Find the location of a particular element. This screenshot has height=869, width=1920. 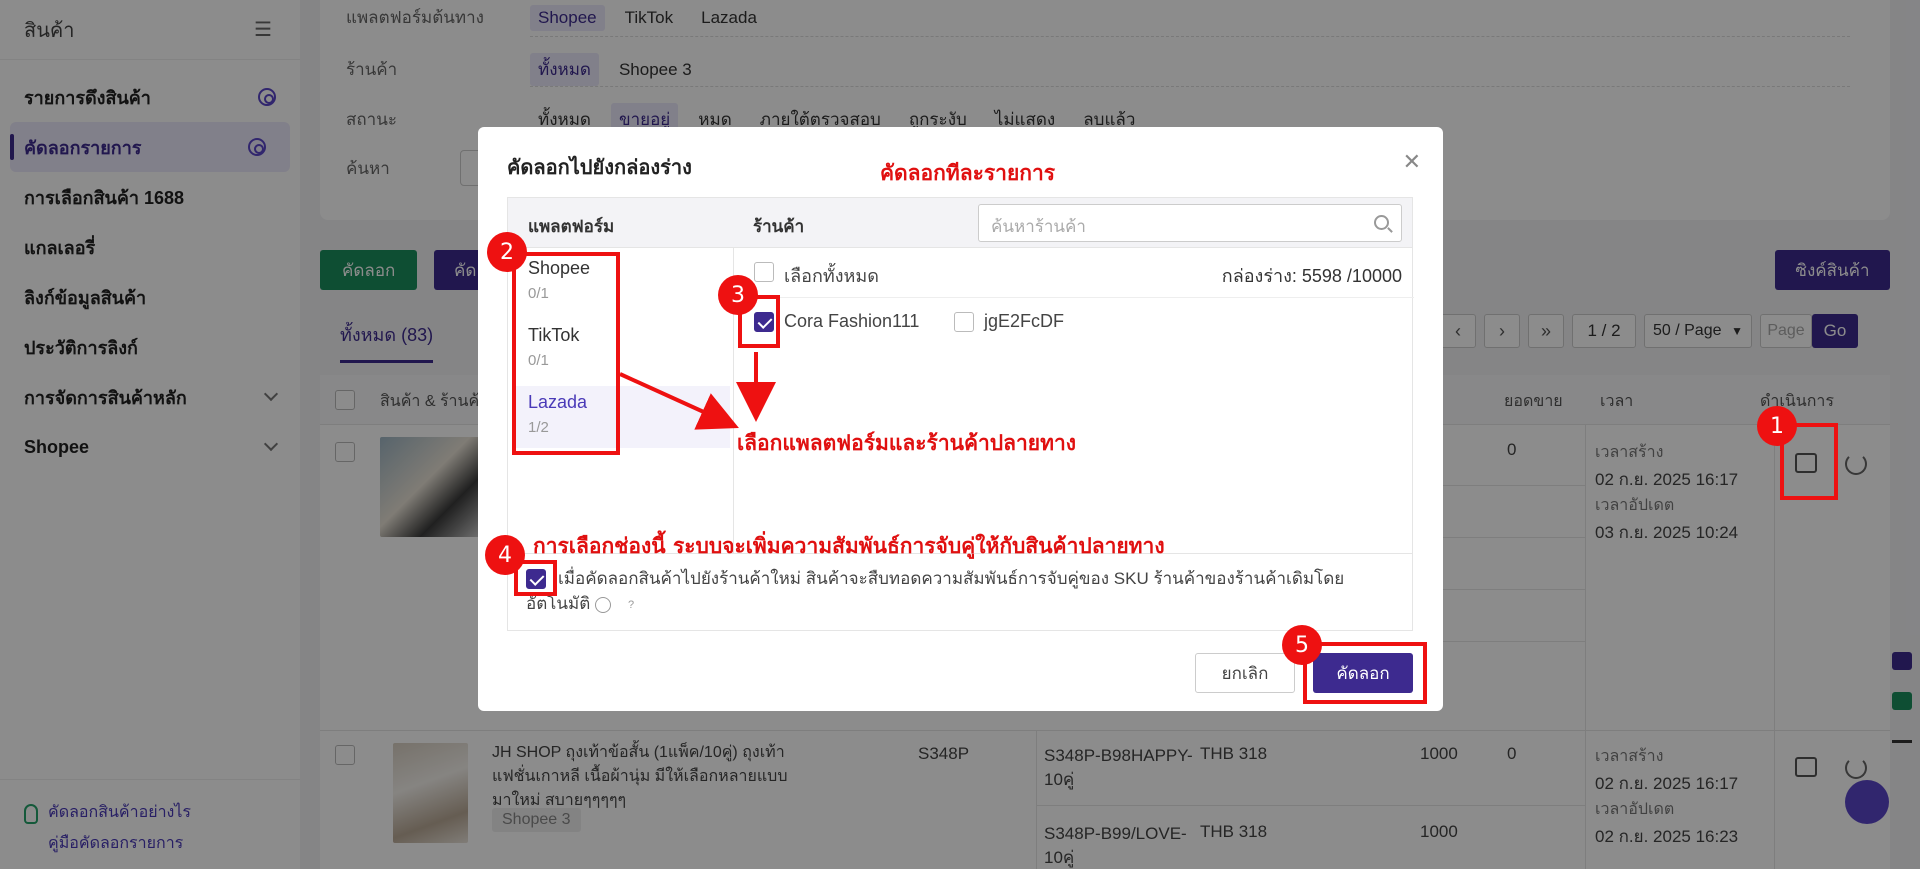

annotation-step: 5 is located at coordinates (1302, 645).